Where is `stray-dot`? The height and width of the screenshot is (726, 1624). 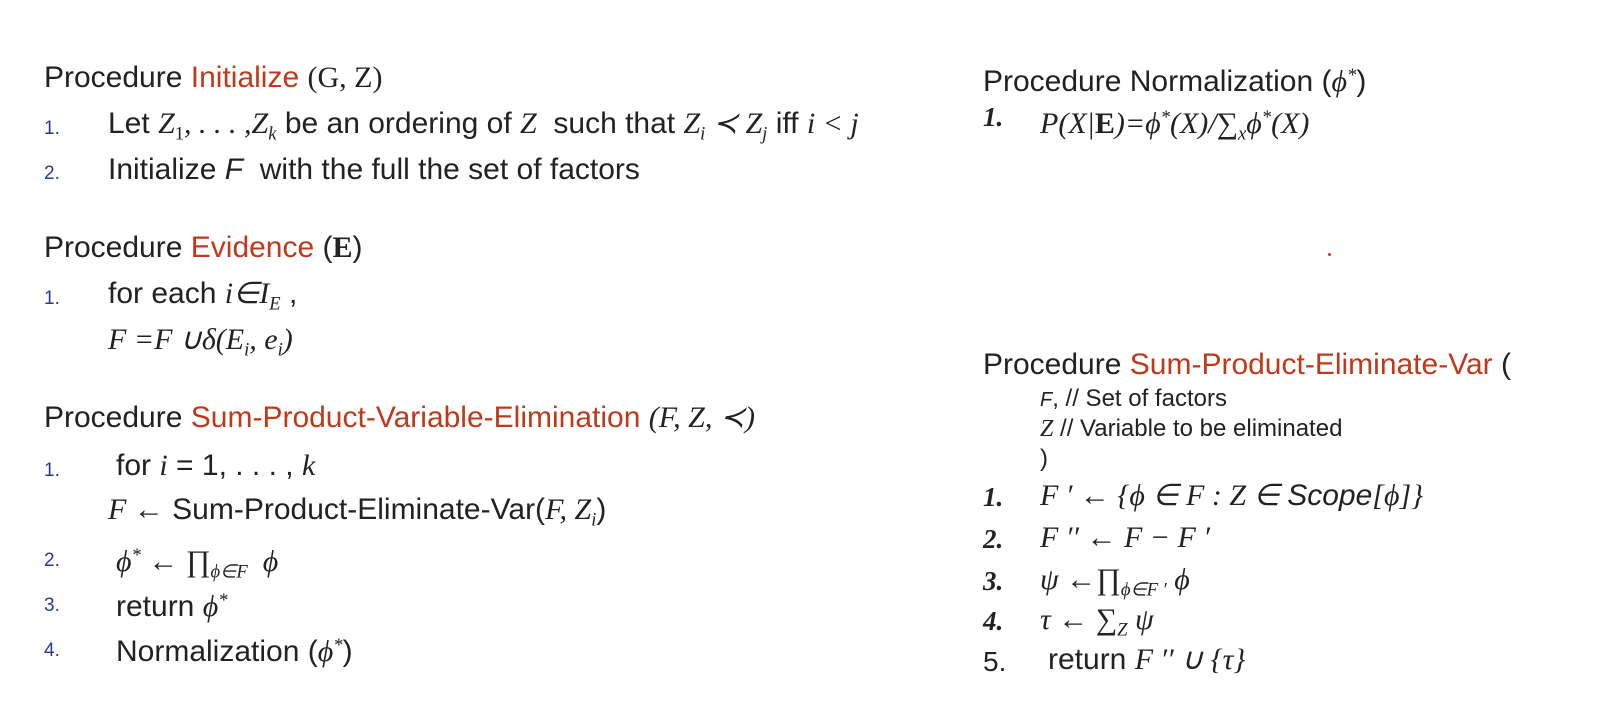 stray-dot is located at coordinates (1329, 254).